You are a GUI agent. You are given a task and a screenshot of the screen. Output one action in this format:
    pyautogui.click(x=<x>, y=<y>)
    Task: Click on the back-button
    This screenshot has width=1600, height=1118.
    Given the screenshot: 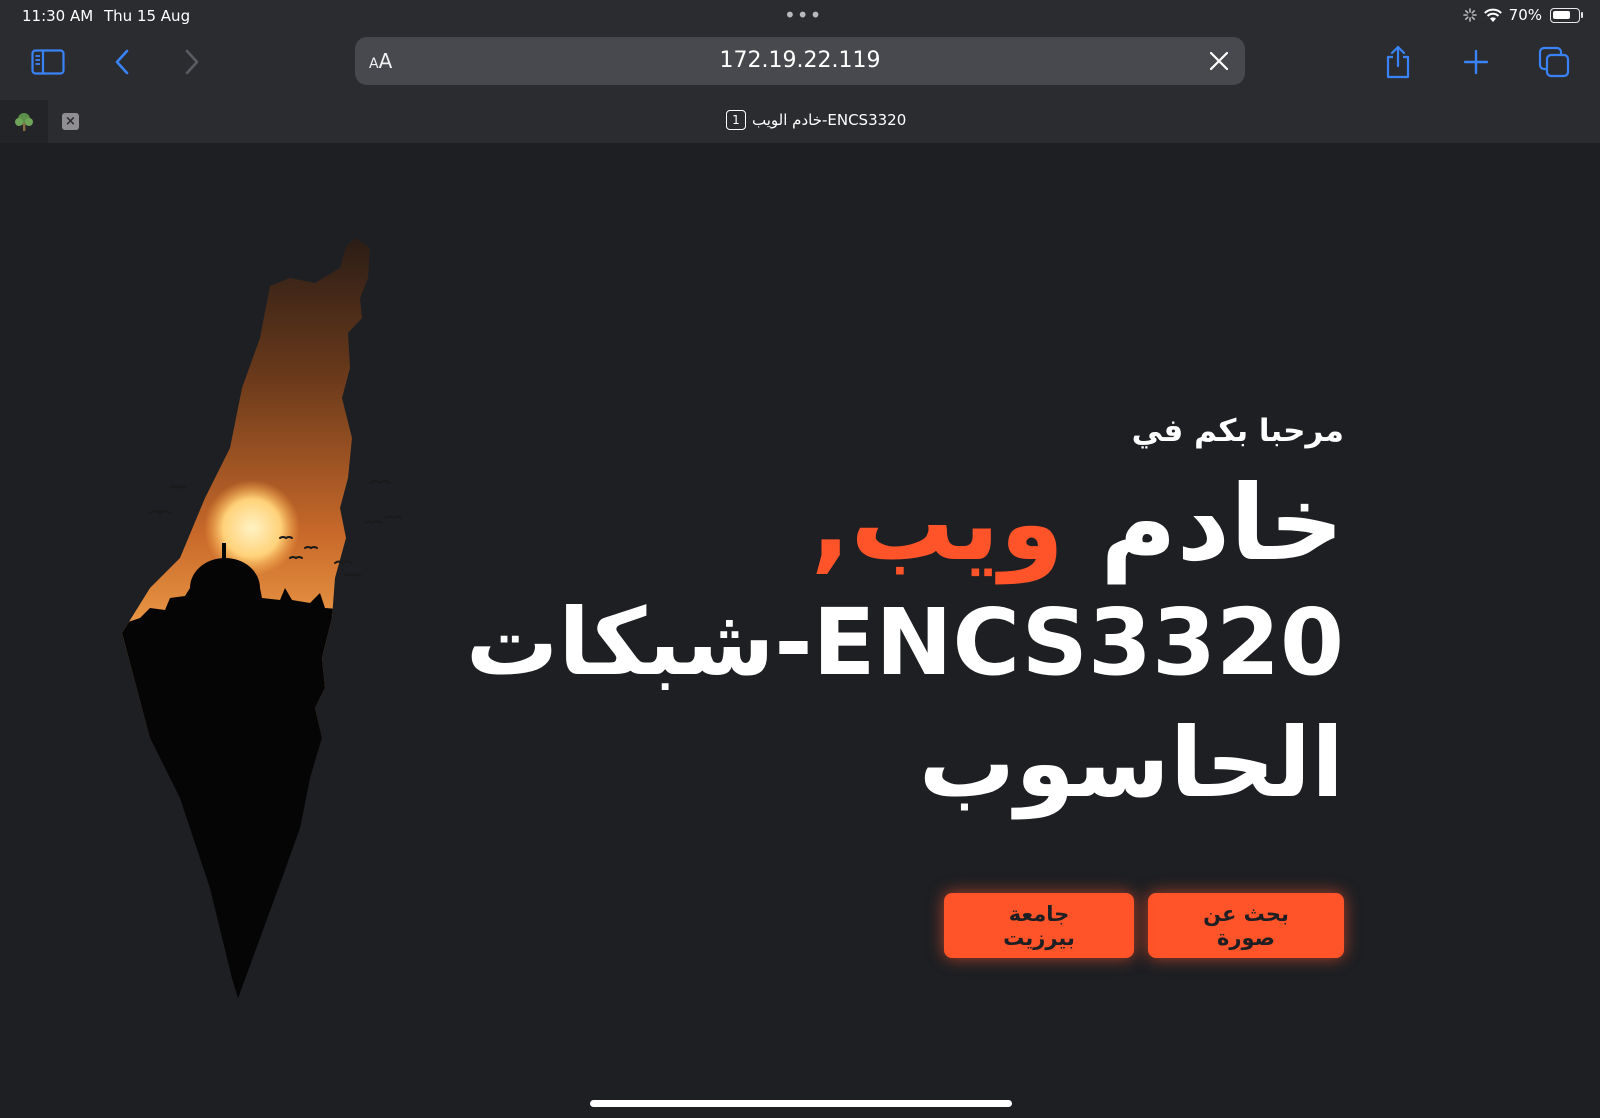 What is the action you would take?
    pyautogui.click(x=122, y=62)
    